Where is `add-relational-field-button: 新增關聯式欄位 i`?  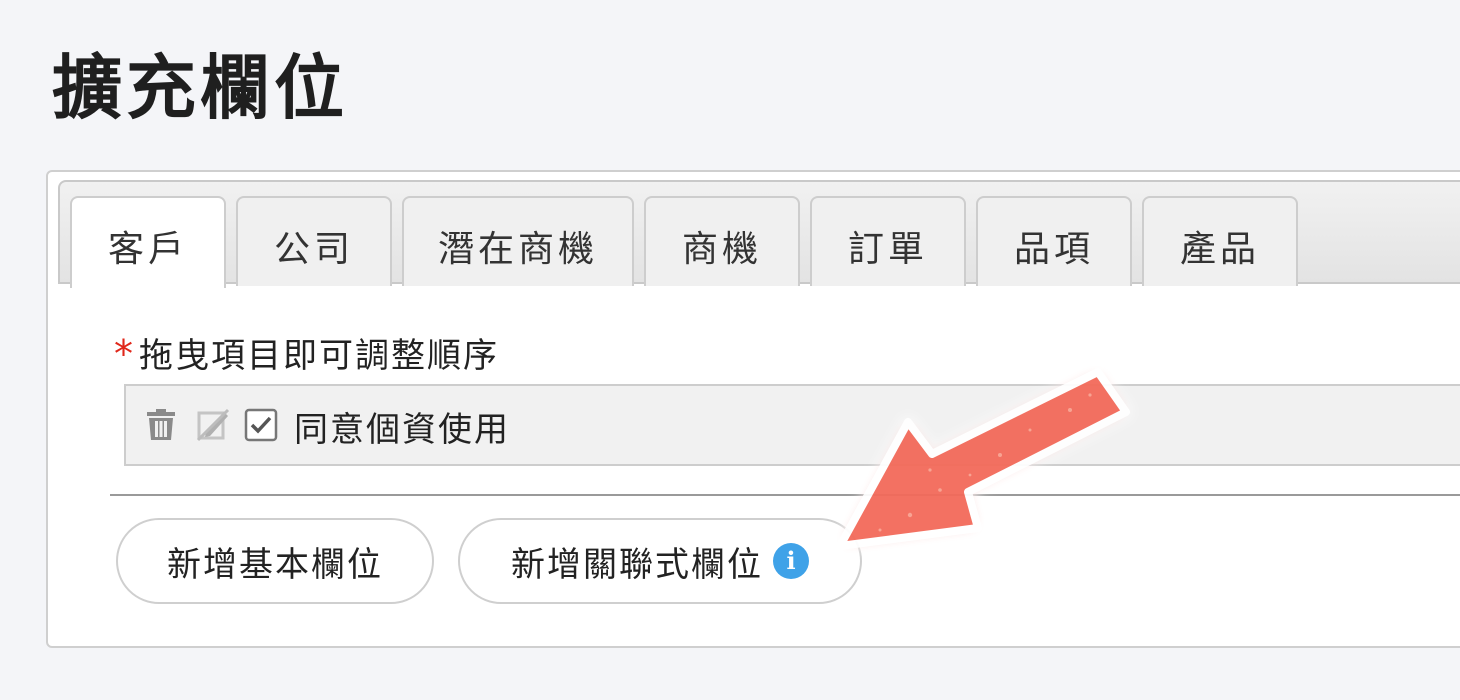 add-relational-field-button: 新增關聯式欄位 i is located at coordinates (660, 561).